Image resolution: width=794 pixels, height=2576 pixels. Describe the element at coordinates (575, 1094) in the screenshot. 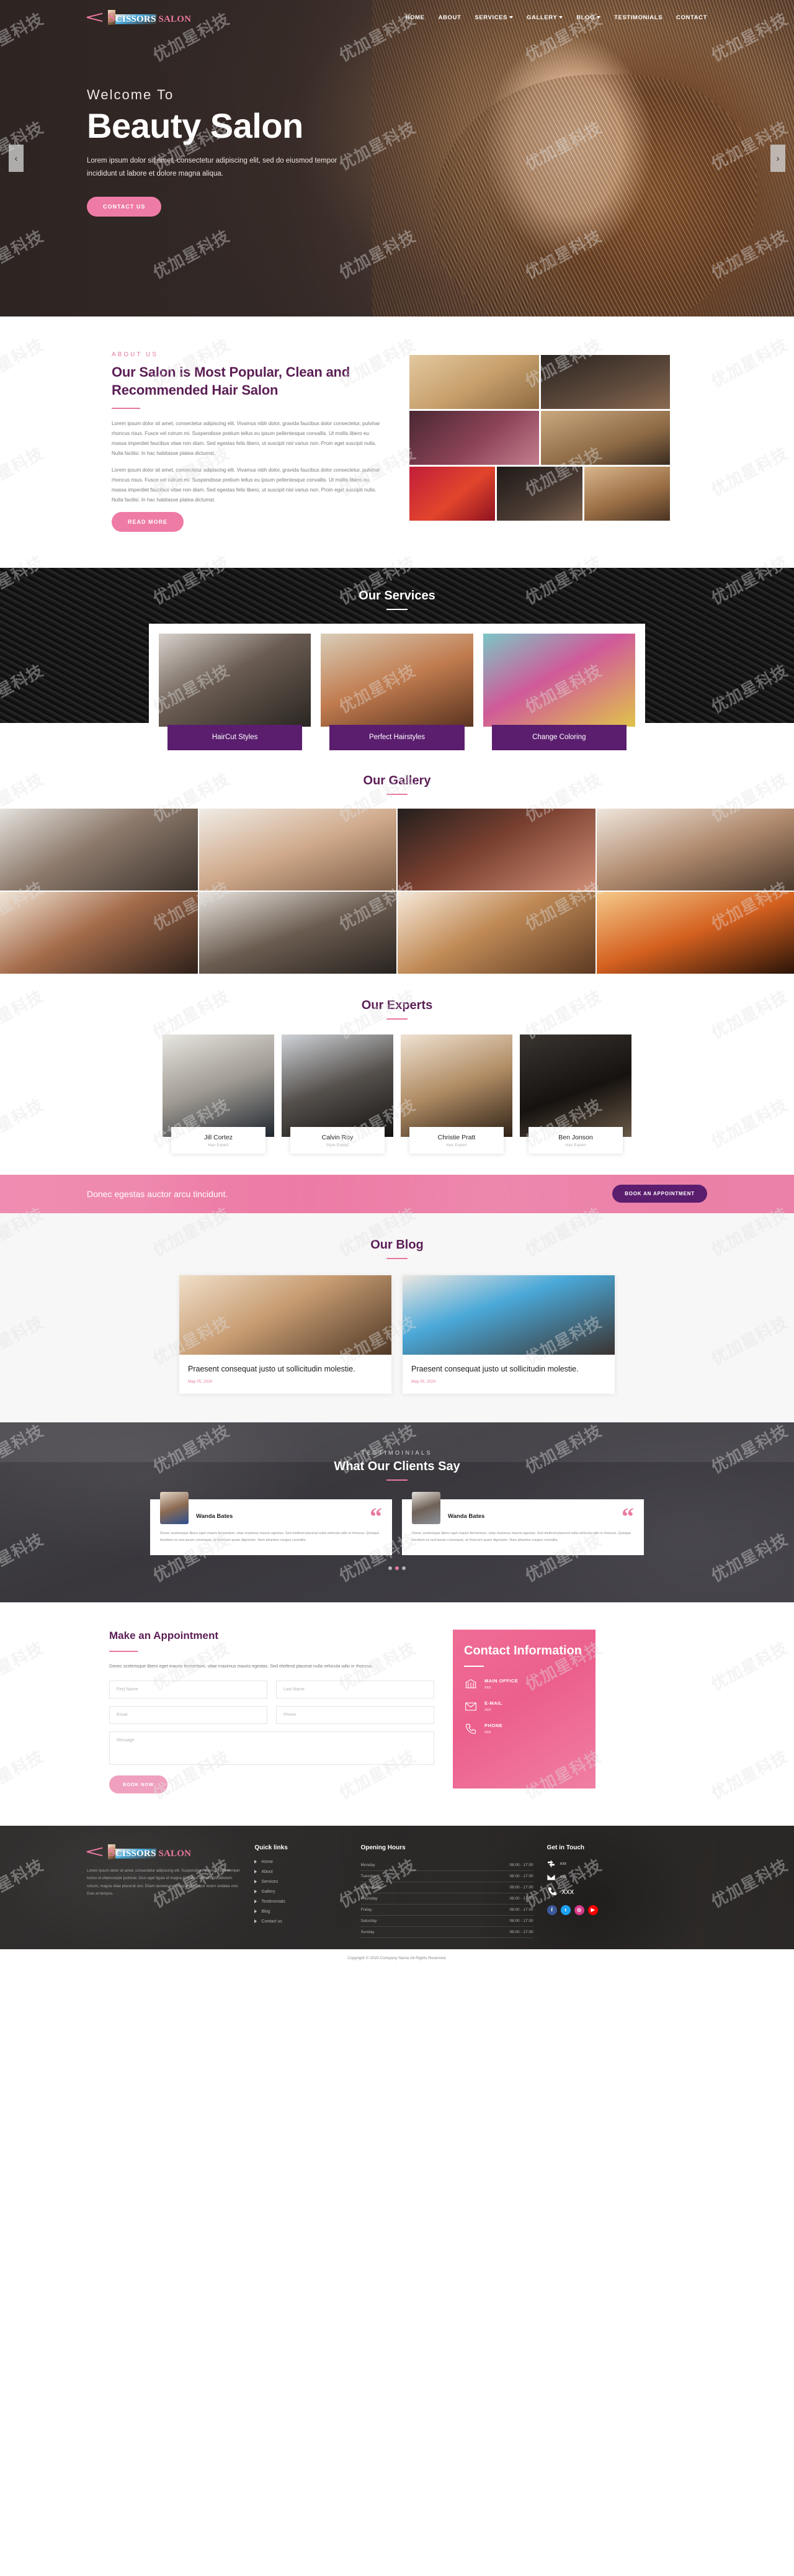

I see `expert-card: Ben Jonson Hair Expert` at that location.